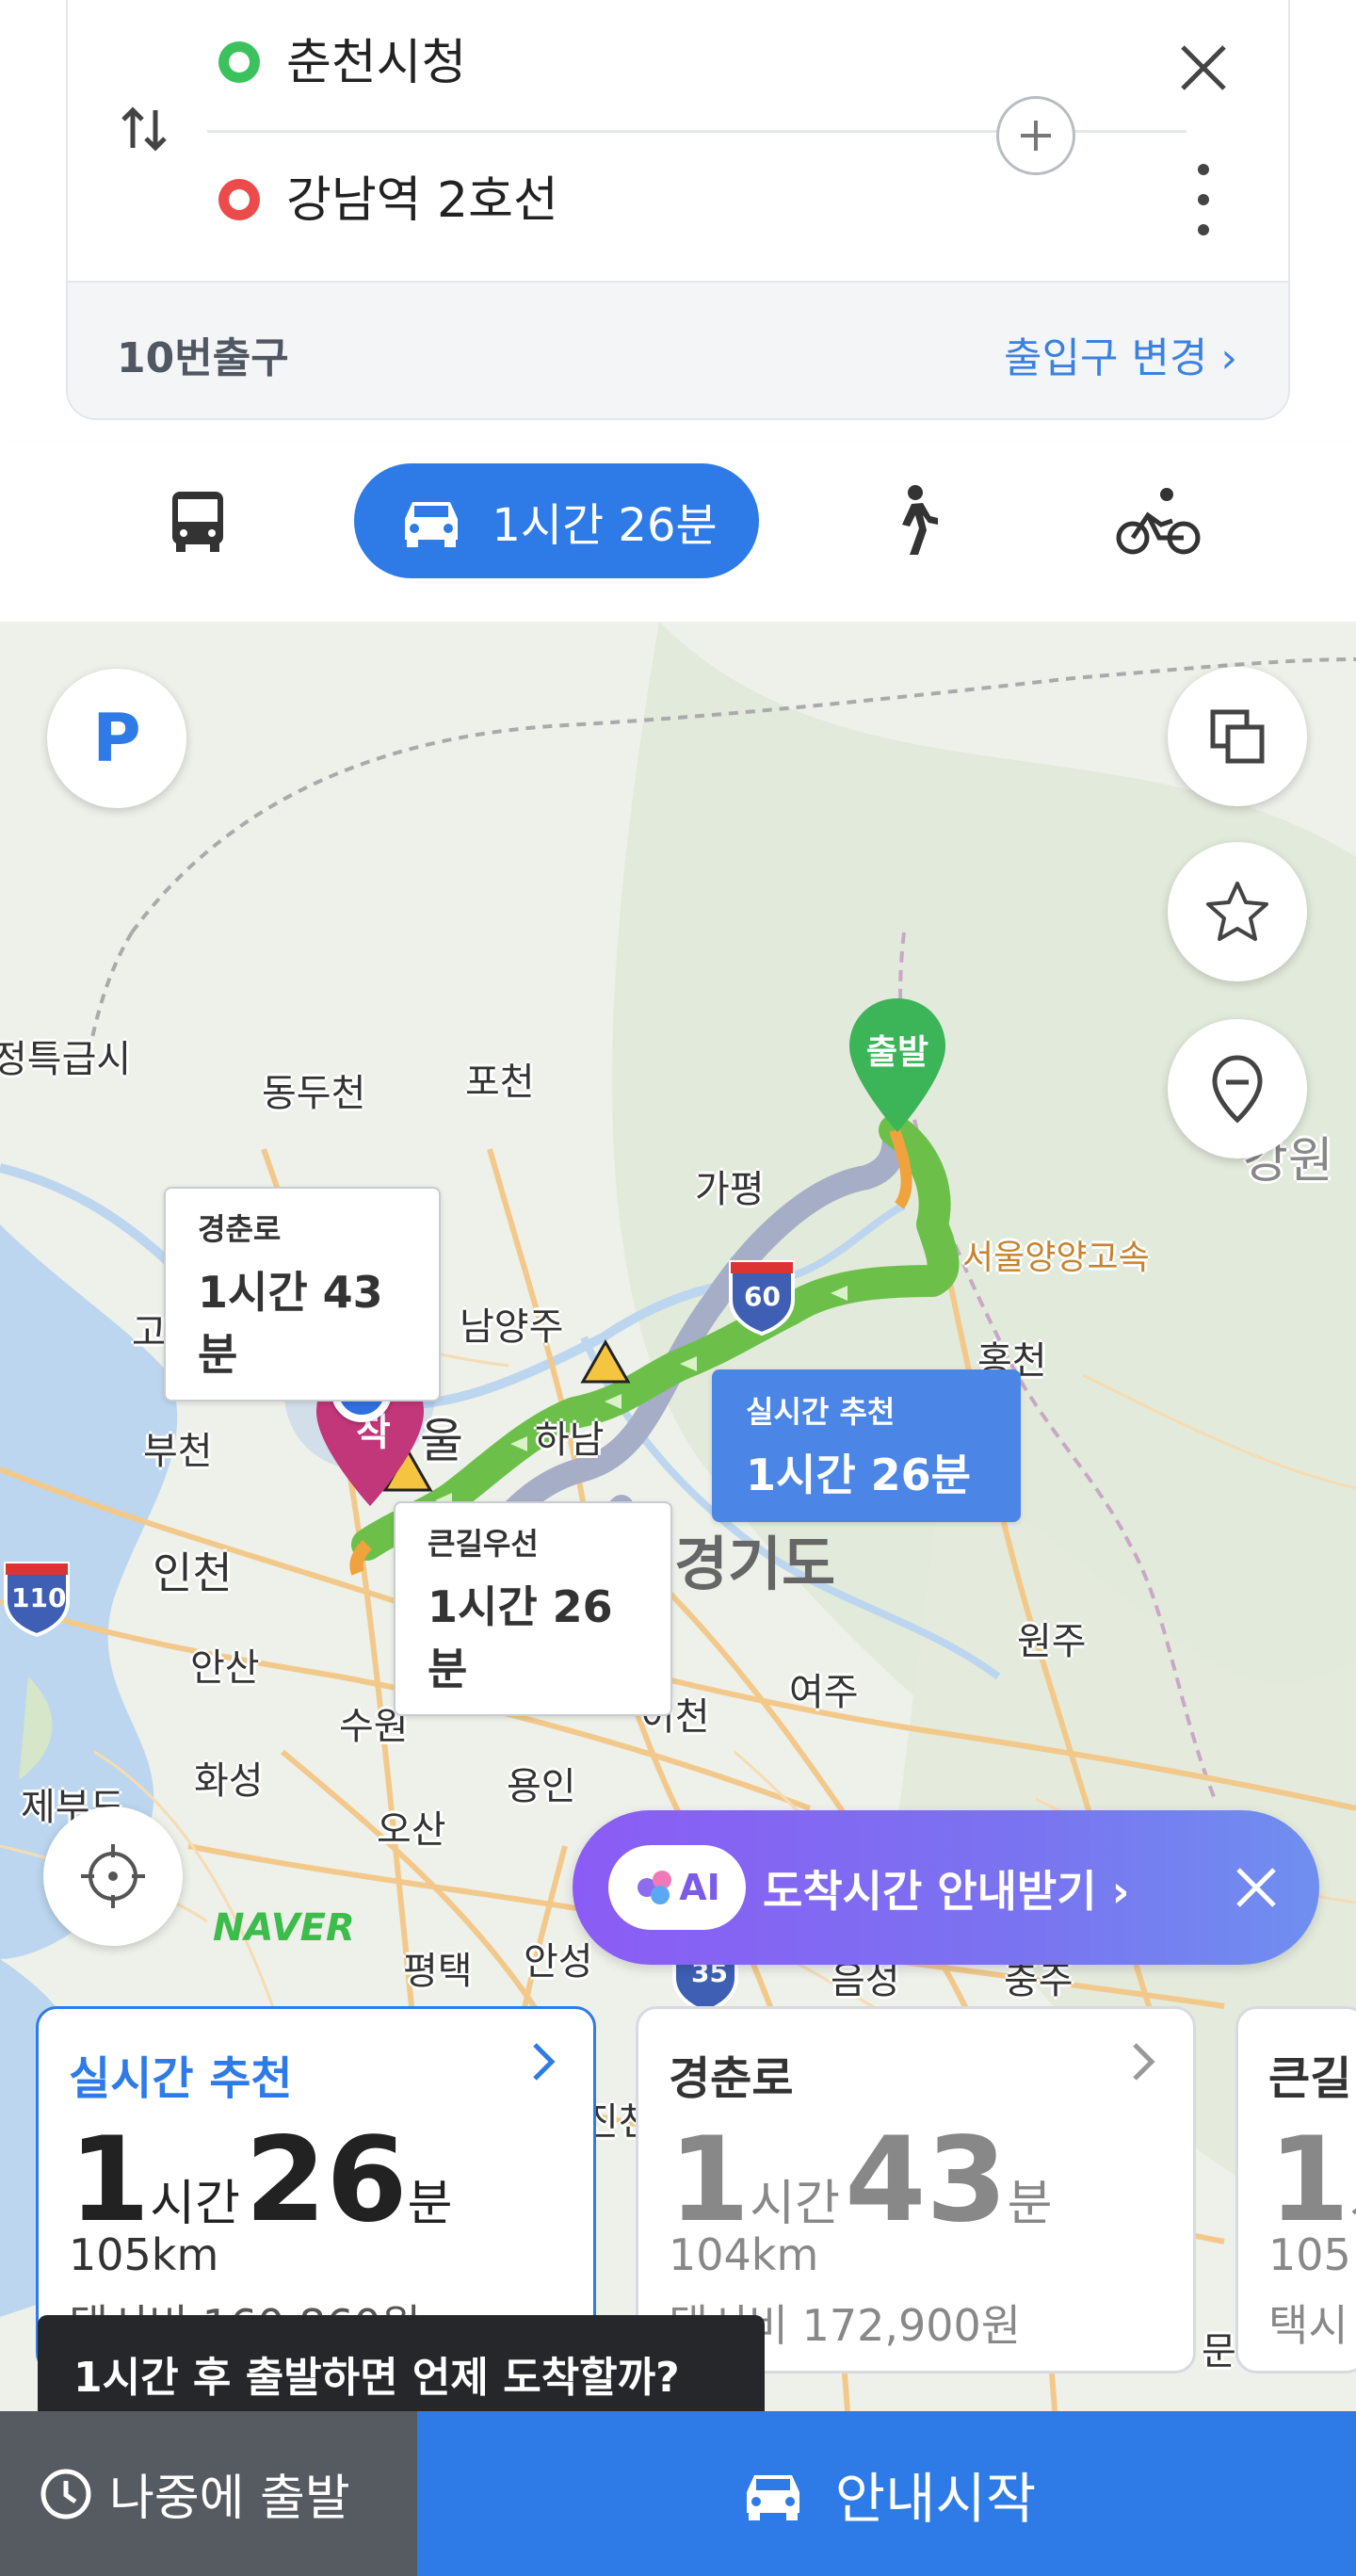 This screenshot has width=1356, height=2576. I want to click on bus-icon, so click(198, 522).